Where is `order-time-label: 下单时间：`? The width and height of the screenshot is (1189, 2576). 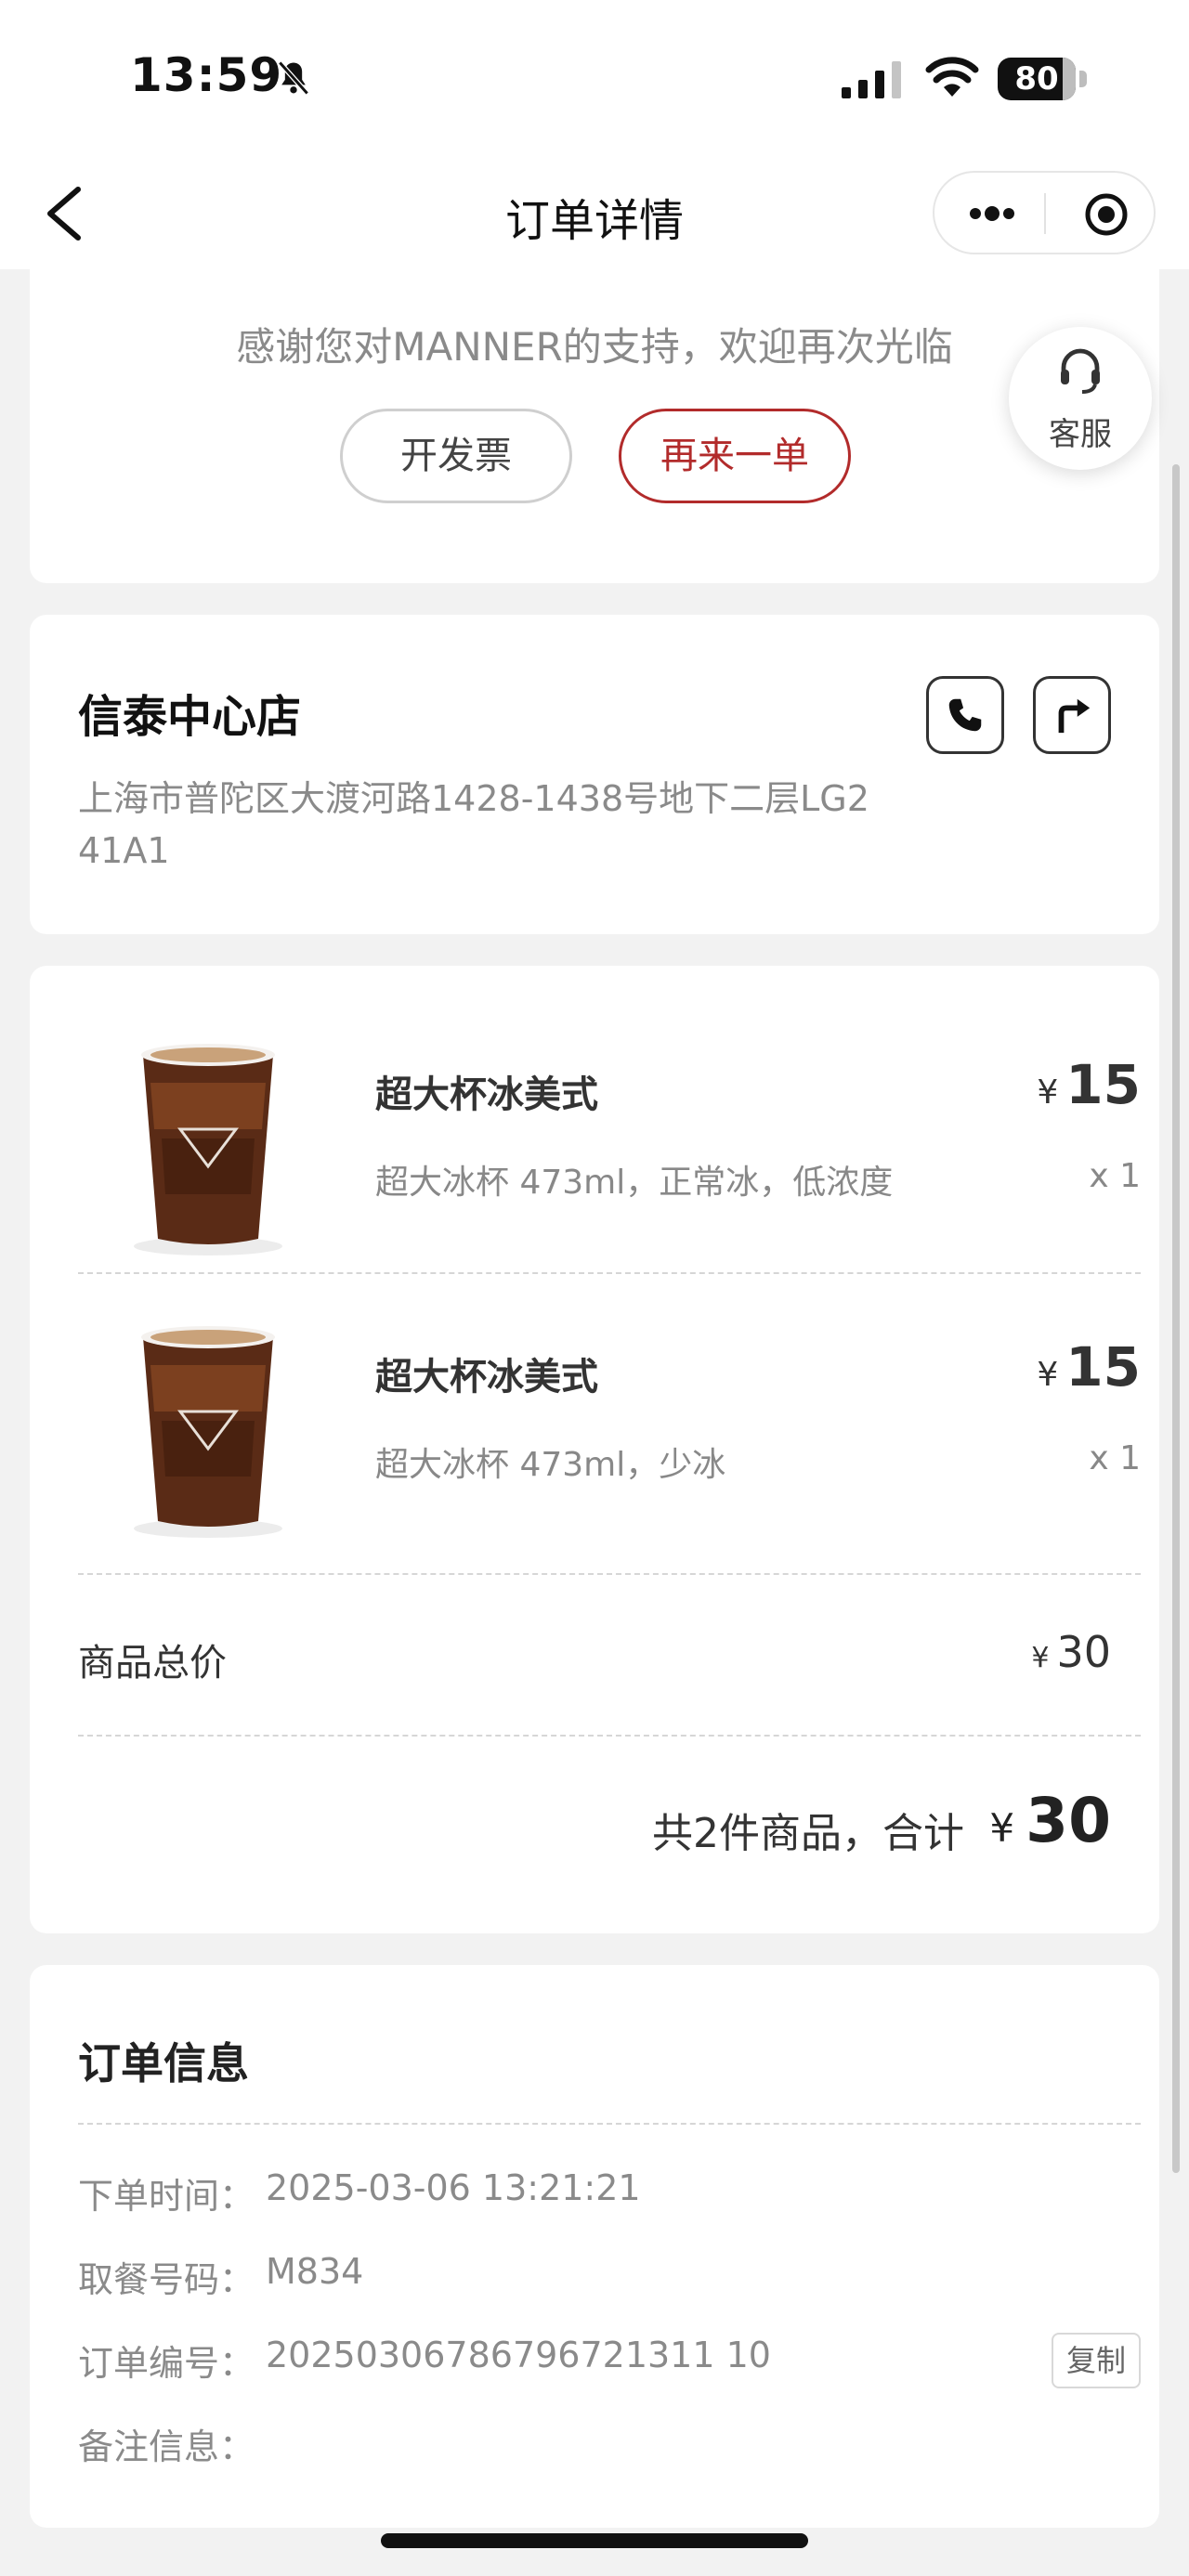 order-time-label: 下单时间： is located at coordinates (166, 2196).